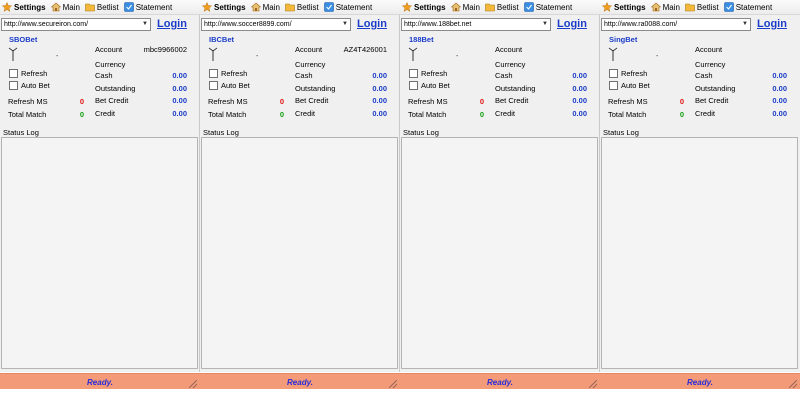 The width and height of the screenshot is (800, 397). What do you see at coordinates (55, 7) in the screenshot?
I see `home-icon` at bounding box center [55, 7].